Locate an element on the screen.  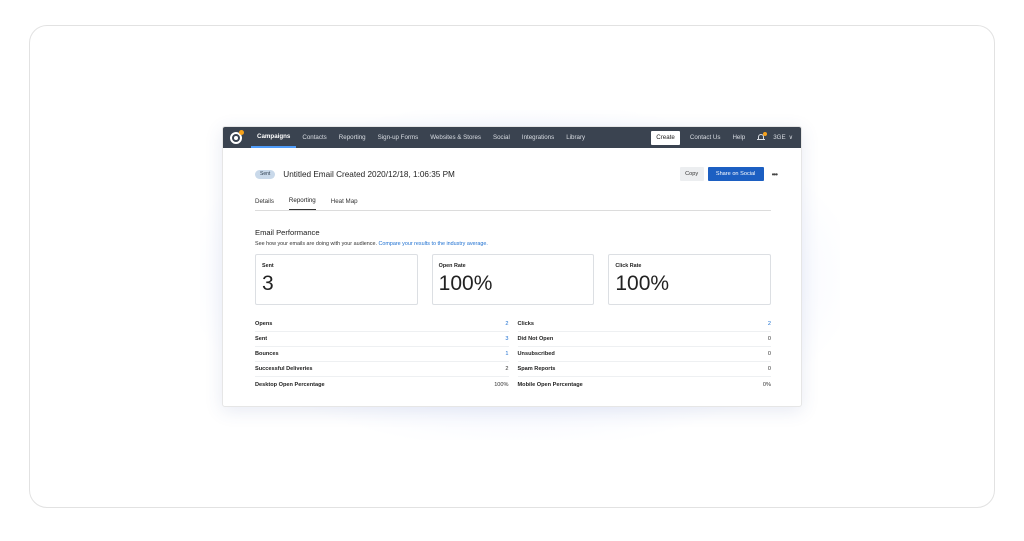
stat-row: Opens 2 is located at coordinates (382, 324).